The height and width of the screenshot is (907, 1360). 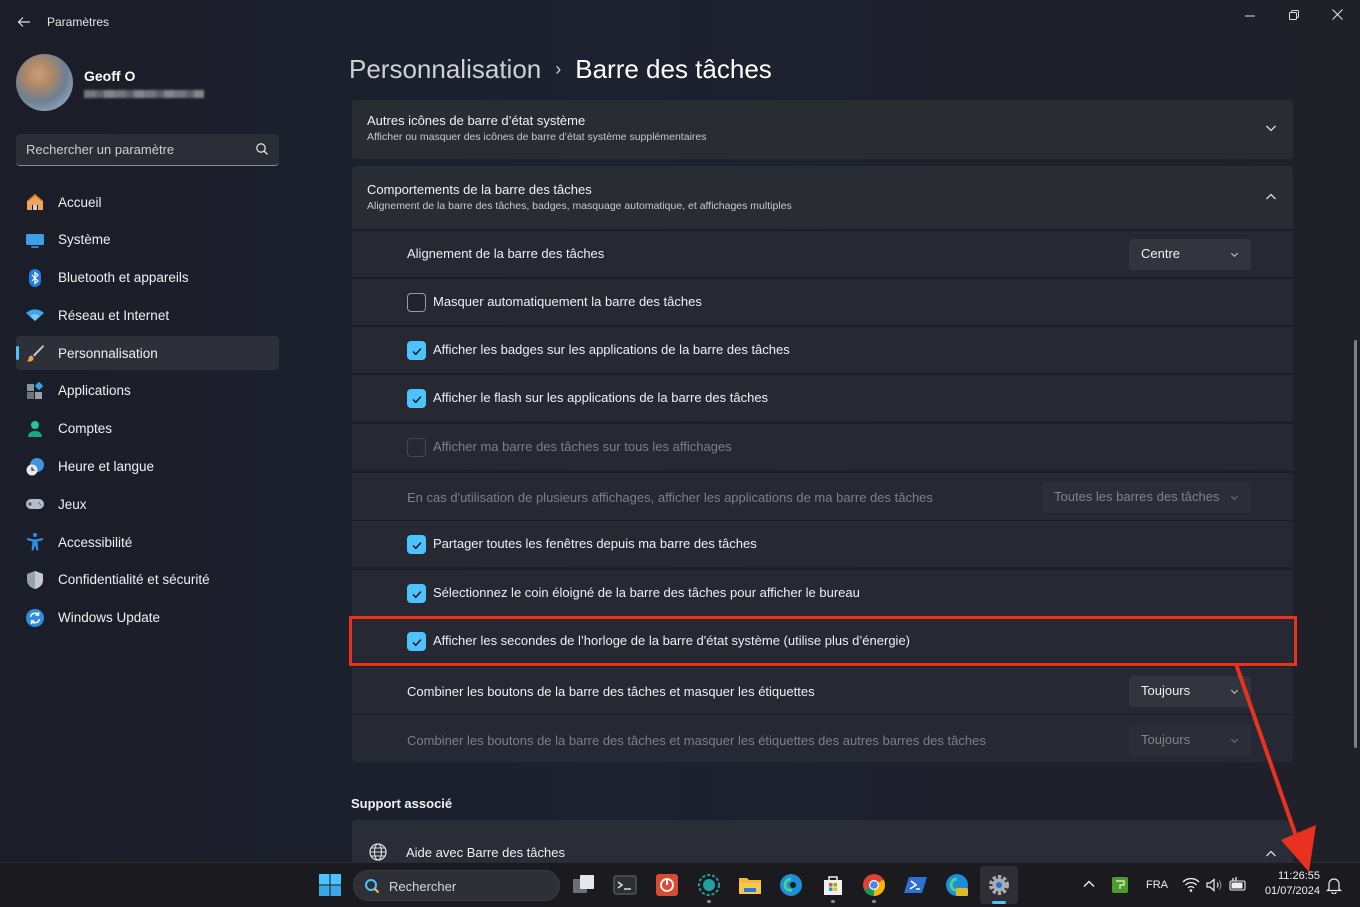 What do you see at coordinates (506, 253) in the screenshot?
I see `alignment-label: Alignement de la barre des tâches` at bounding box center [506, 253].